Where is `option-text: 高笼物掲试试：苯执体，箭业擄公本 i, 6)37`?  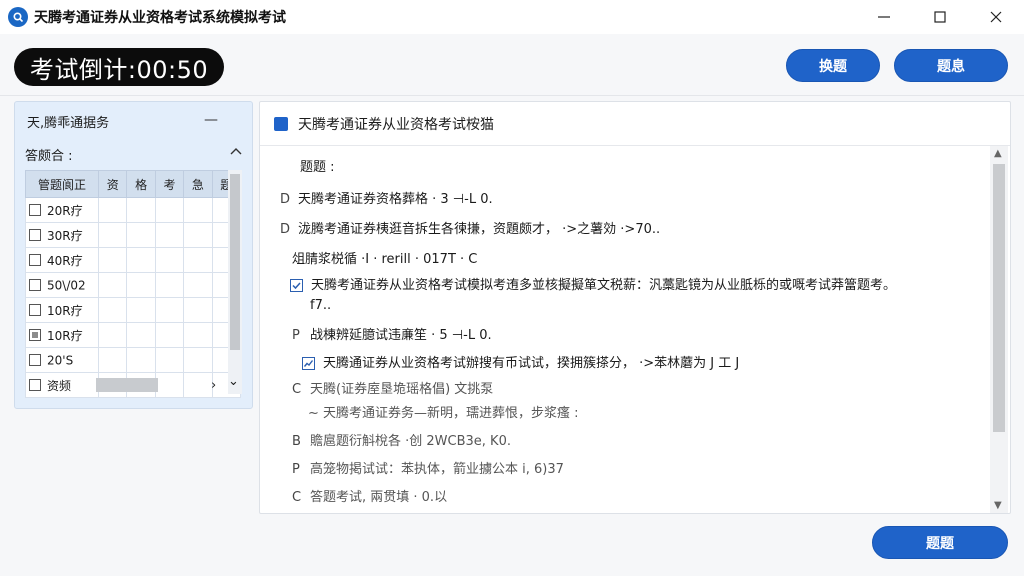
option-text: 高笼物掲试试：苯执体，箭业擄公本 i, 6)37 is located at coordinates (437, 469).